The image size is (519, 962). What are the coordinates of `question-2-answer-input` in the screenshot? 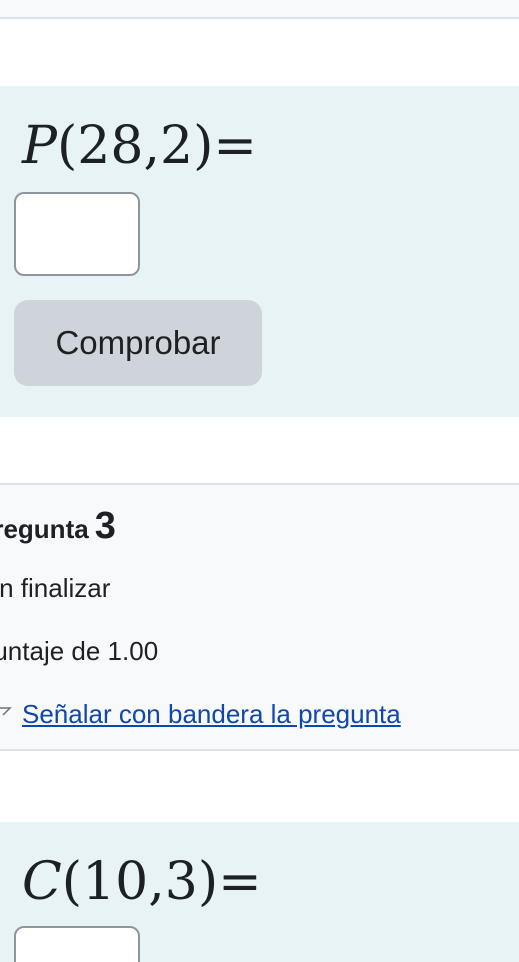 It's located at (77, 234).